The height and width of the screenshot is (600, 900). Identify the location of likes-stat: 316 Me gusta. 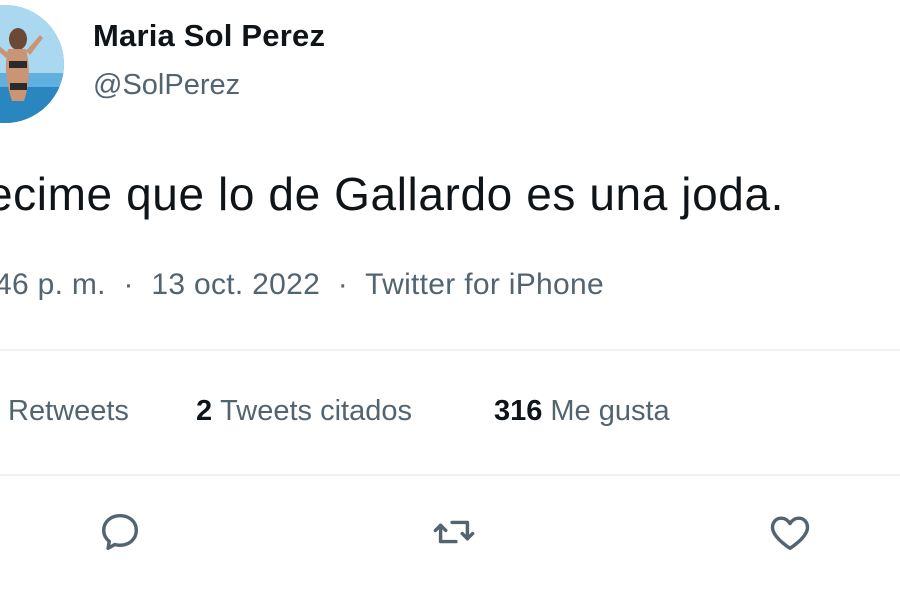
(582, 411).